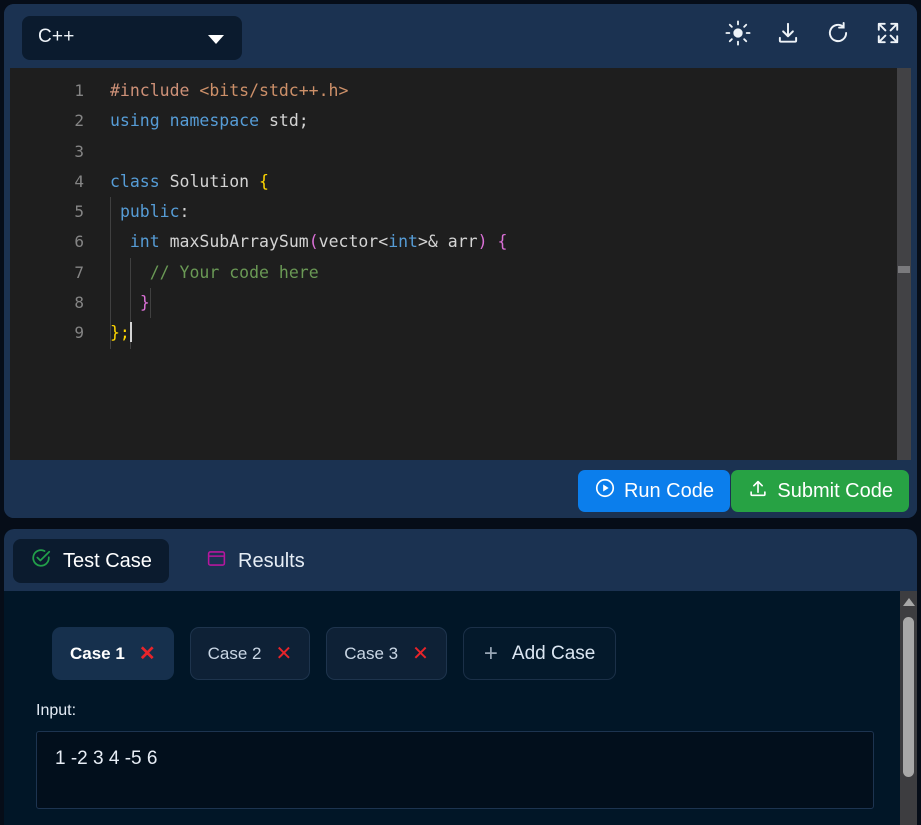 Image resolution: width=921 pixels, height=825 pixels. What do you see at coordinates (79, 303) in the screenshot?
I see `line-number: 8` at bounding box center [79, 303].